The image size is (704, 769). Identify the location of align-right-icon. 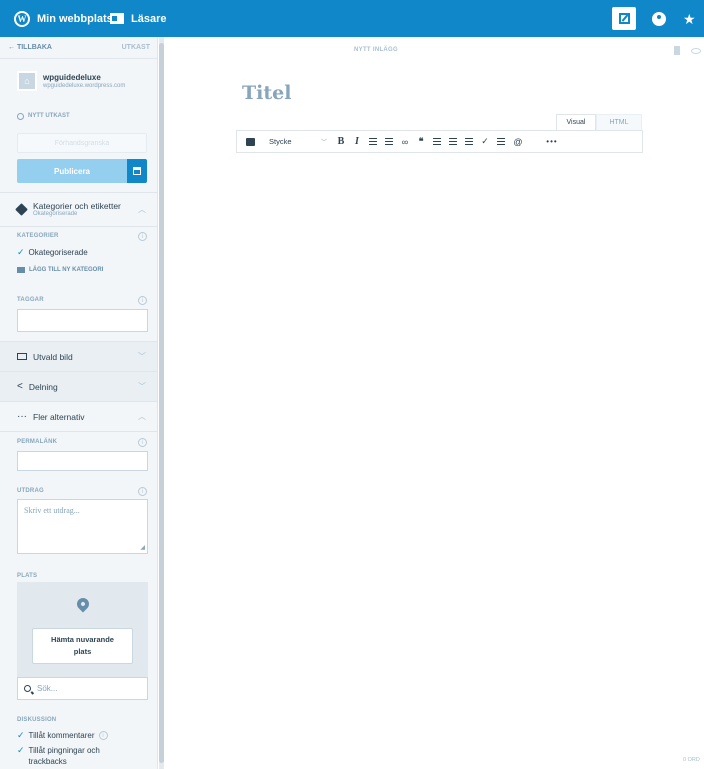
(469, 141).